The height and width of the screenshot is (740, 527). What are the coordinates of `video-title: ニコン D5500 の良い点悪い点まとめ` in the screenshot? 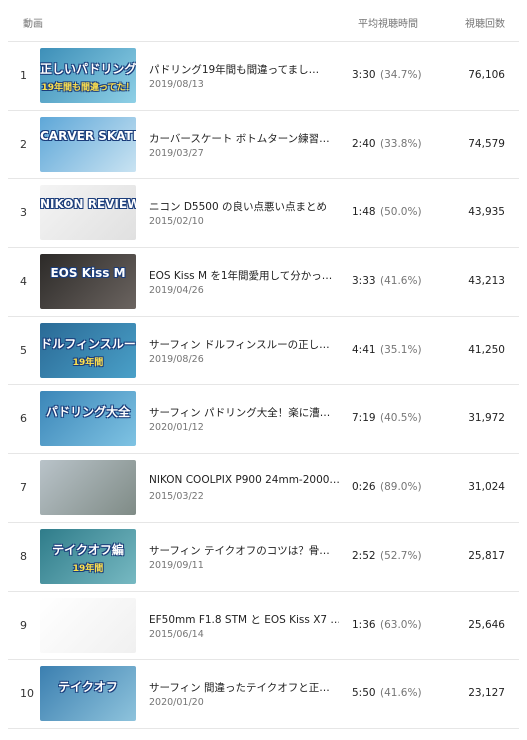 It's located at (244, 206).